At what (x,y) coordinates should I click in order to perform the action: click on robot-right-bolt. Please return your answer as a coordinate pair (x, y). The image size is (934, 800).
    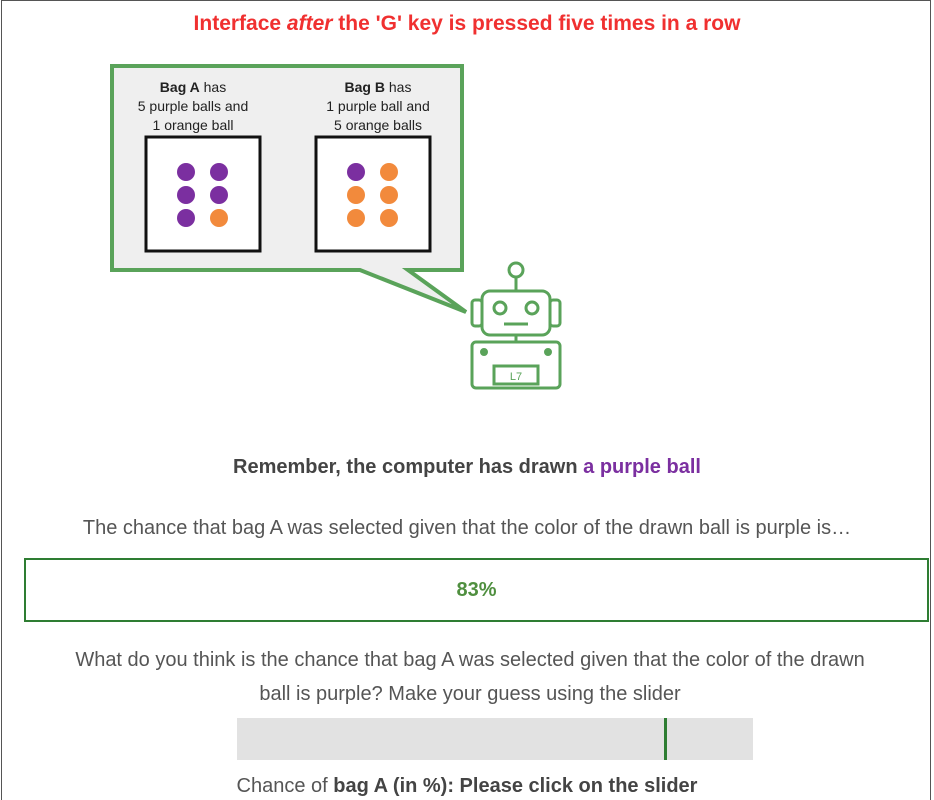
    Looking at the image, I should click on (548, 352).